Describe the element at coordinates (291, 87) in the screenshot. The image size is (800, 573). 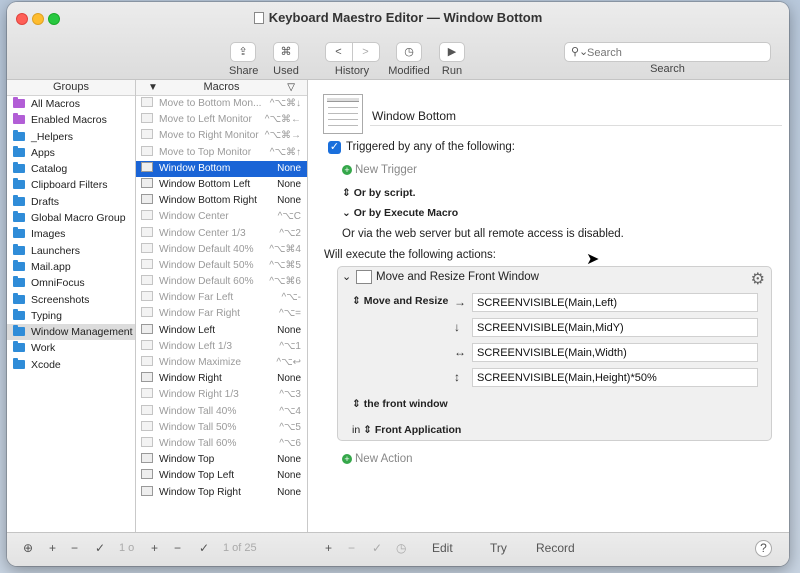
I see `filter-icon: ▽` at that location.